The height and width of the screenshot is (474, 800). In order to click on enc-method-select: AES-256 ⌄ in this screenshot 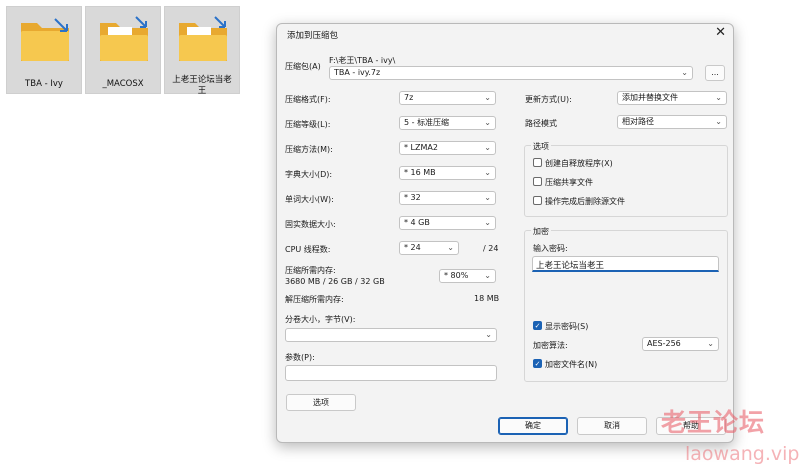, I will do `click(680, 344)`.